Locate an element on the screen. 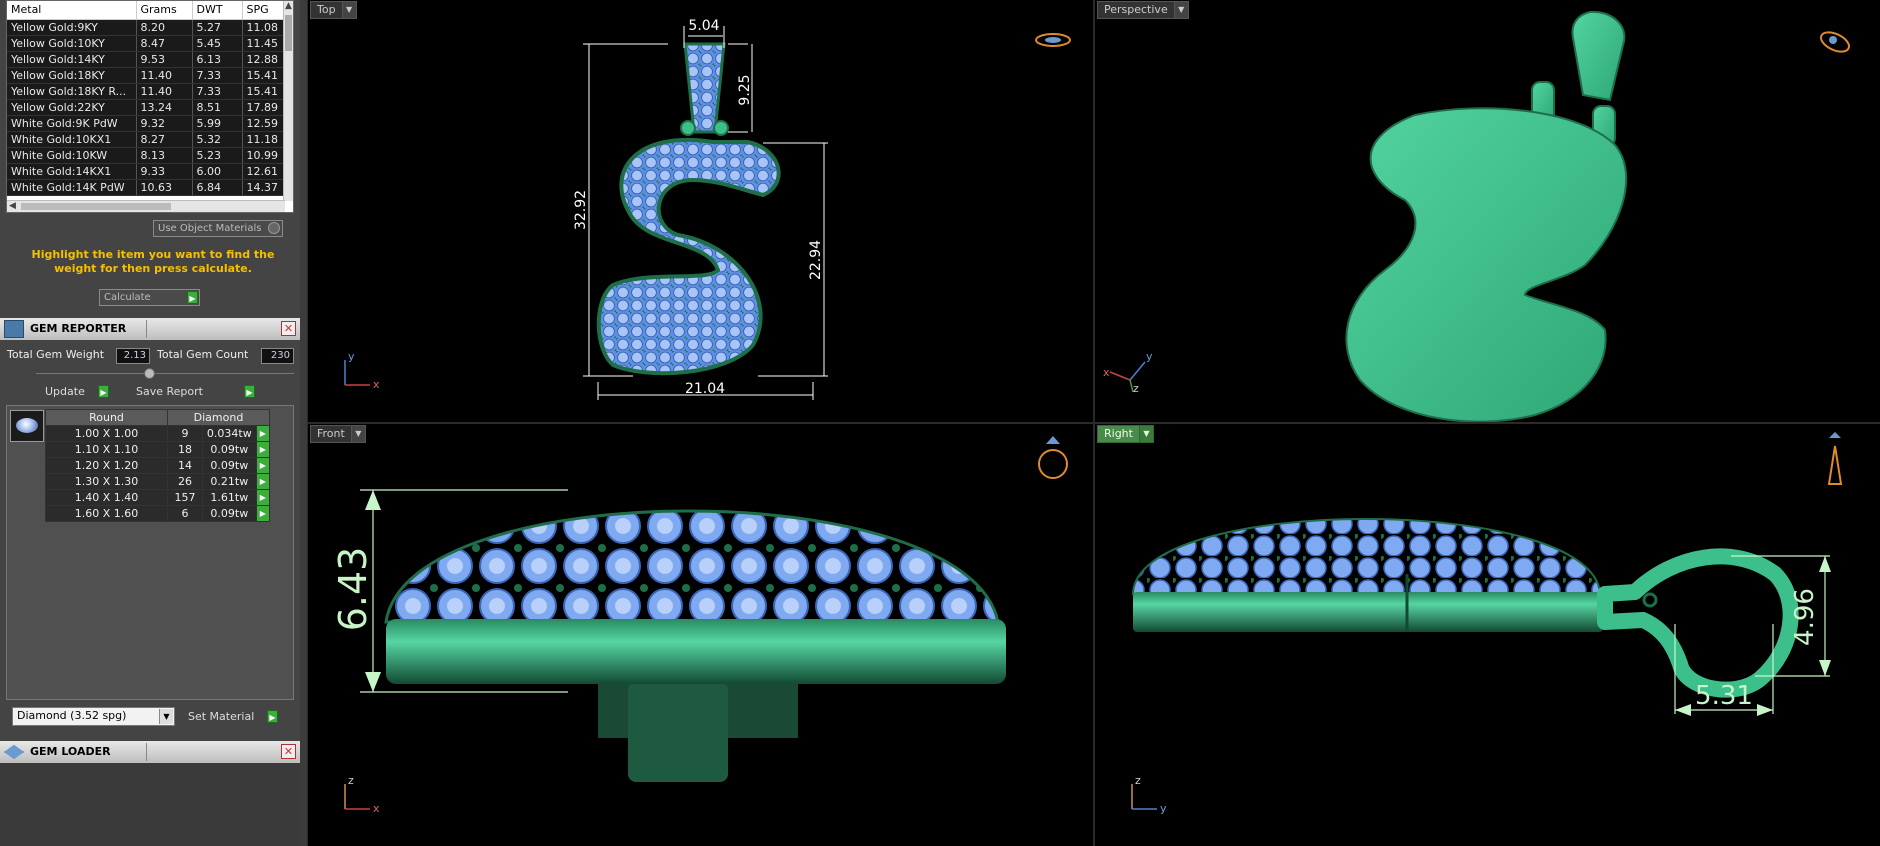  gem-size: 1.10 X 1.10 is located at coordinates (106, 449).